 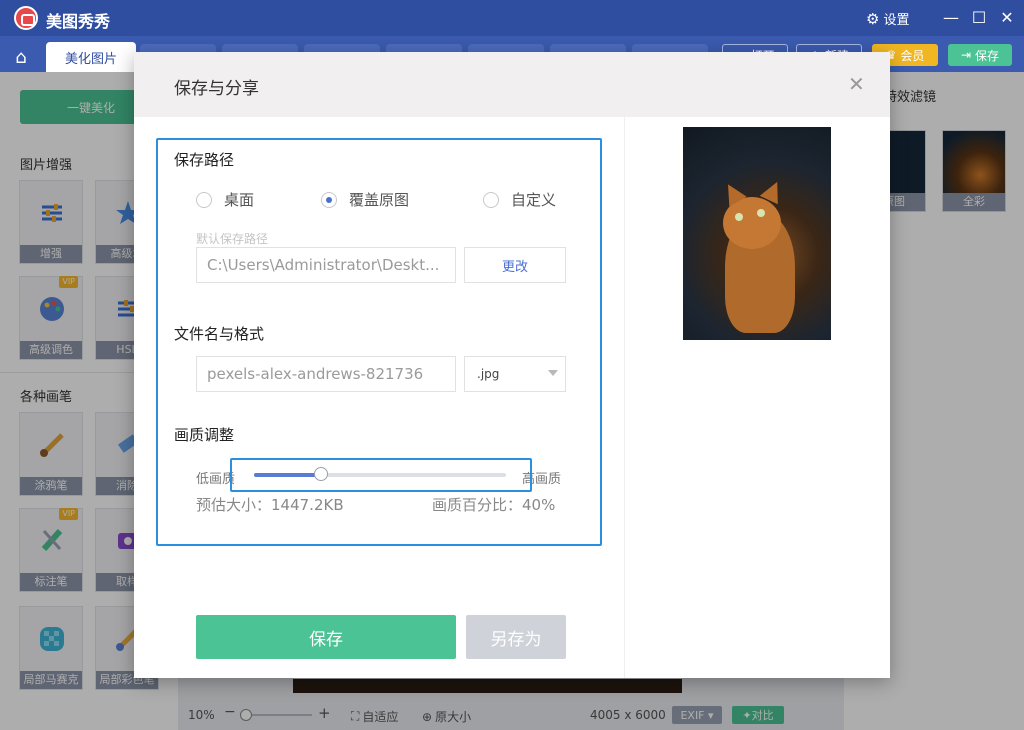 I want to click on settings-label: 设置, so click(x=896, y=20).